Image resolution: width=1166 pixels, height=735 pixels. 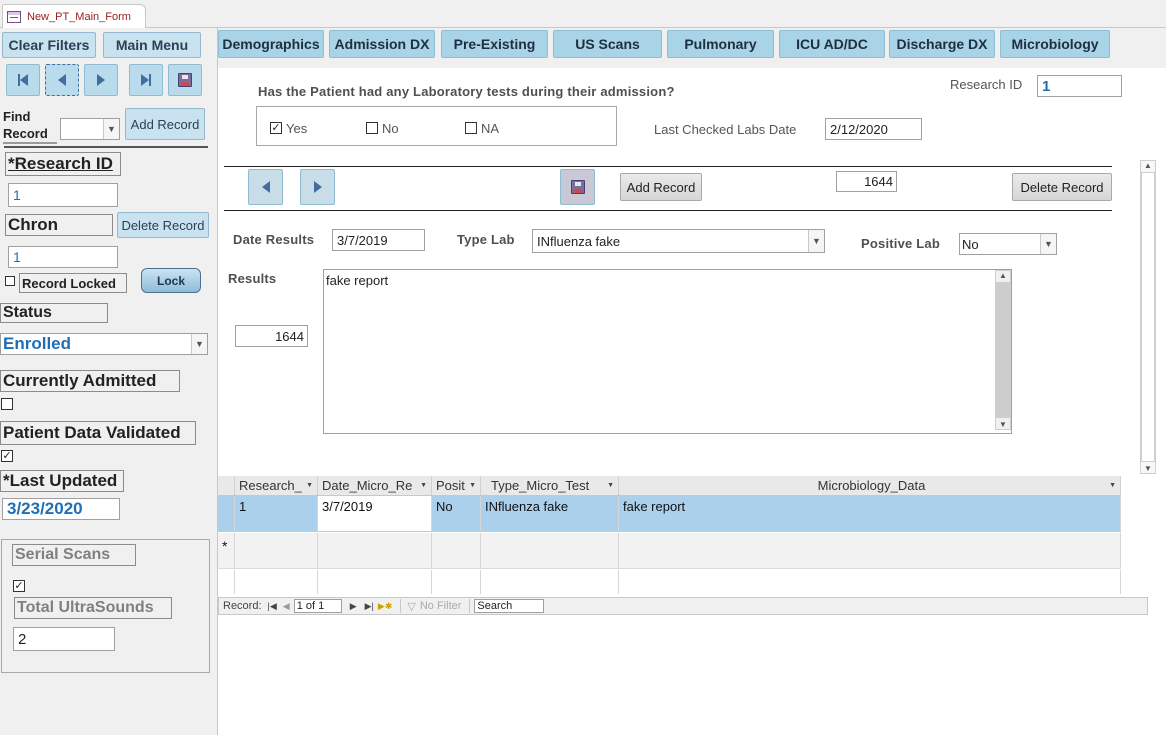 I want to click on lock-button: Lock, so click(x=171, y=280).